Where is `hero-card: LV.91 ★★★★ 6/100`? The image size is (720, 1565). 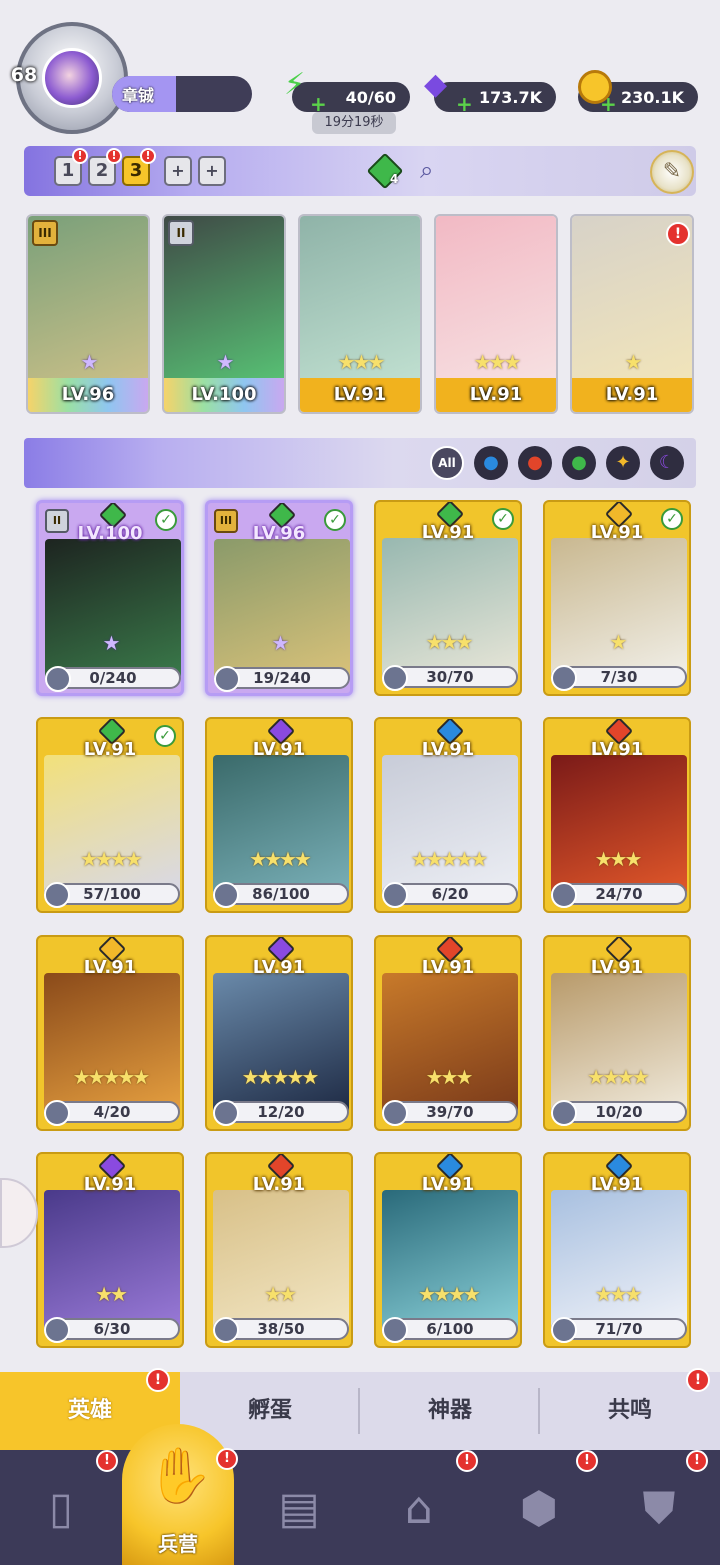
hero-card: LV.91 ★★★★ 6/100 is located at coordinates (448, 1250).